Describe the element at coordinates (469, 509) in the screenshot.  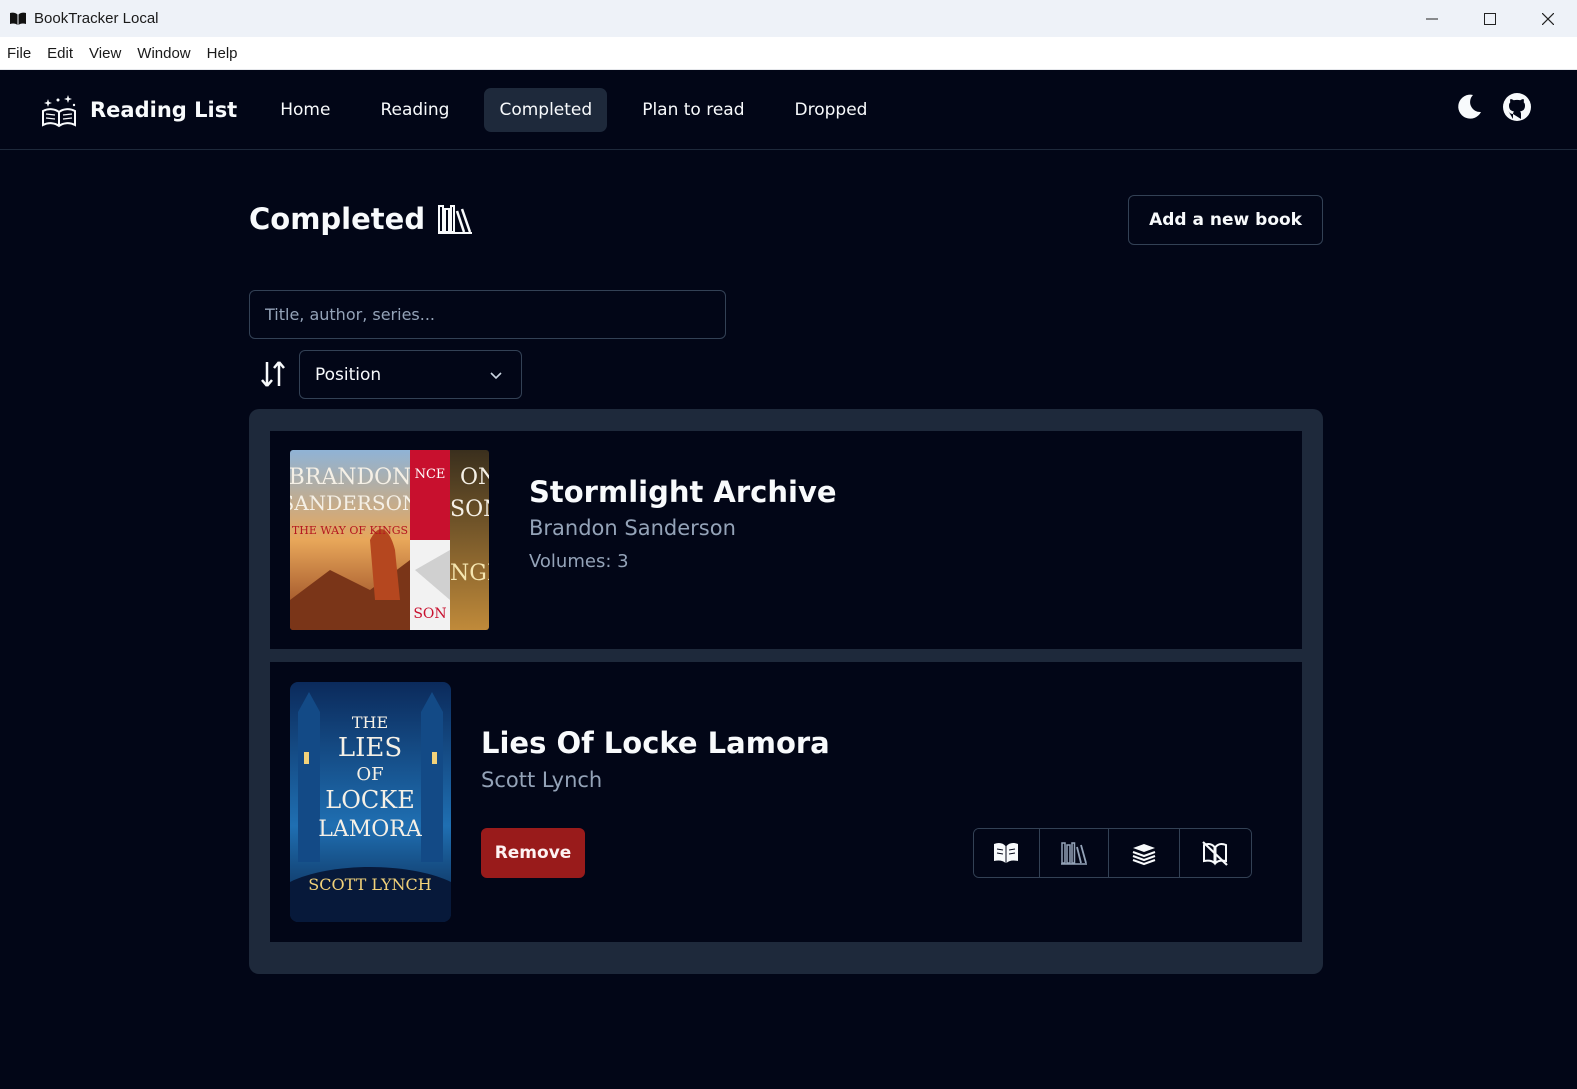
I see `cover-3-line-2: SON` at that location.